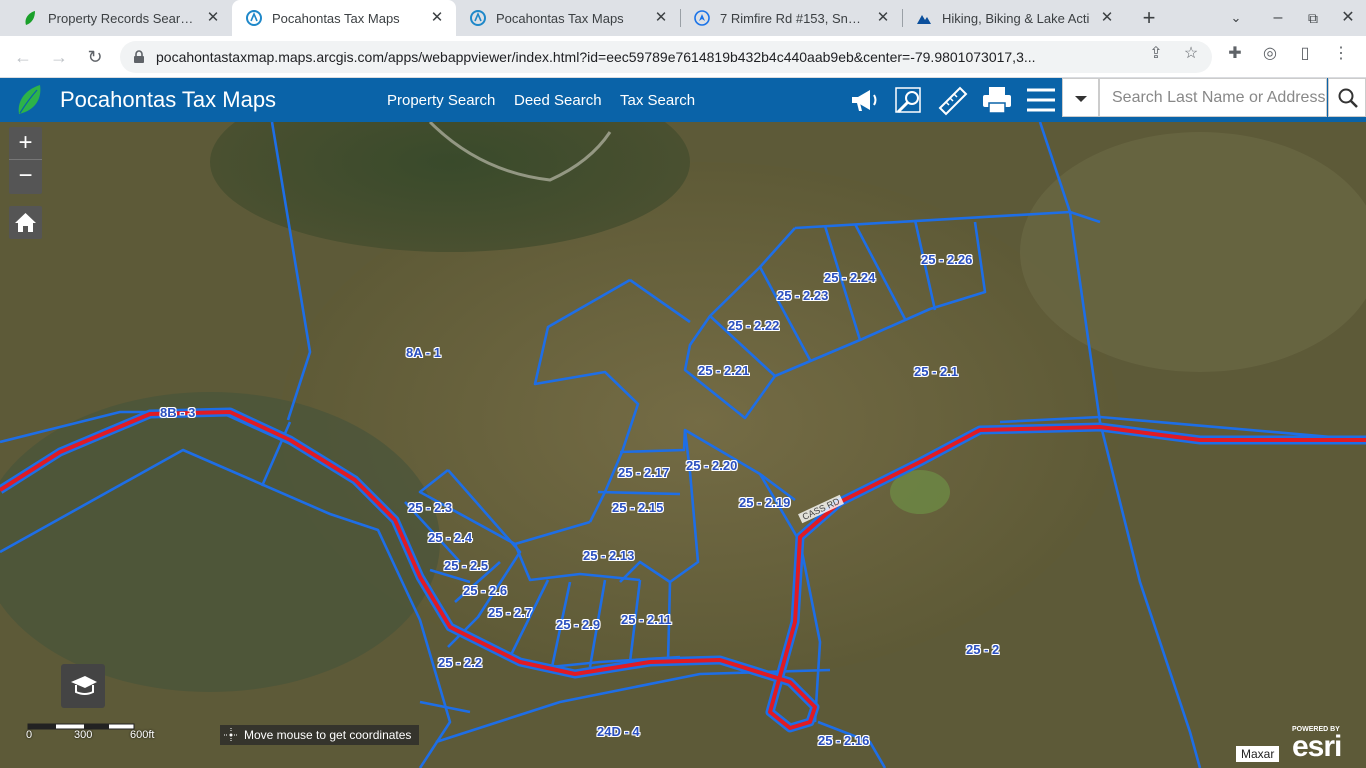 The width and height of the screenshot is (1366, 768). What do you see at coordinates (123, 18) in the screenshot?
I see `tab-title: Property Records Search |` at bounding box center [123, 18].